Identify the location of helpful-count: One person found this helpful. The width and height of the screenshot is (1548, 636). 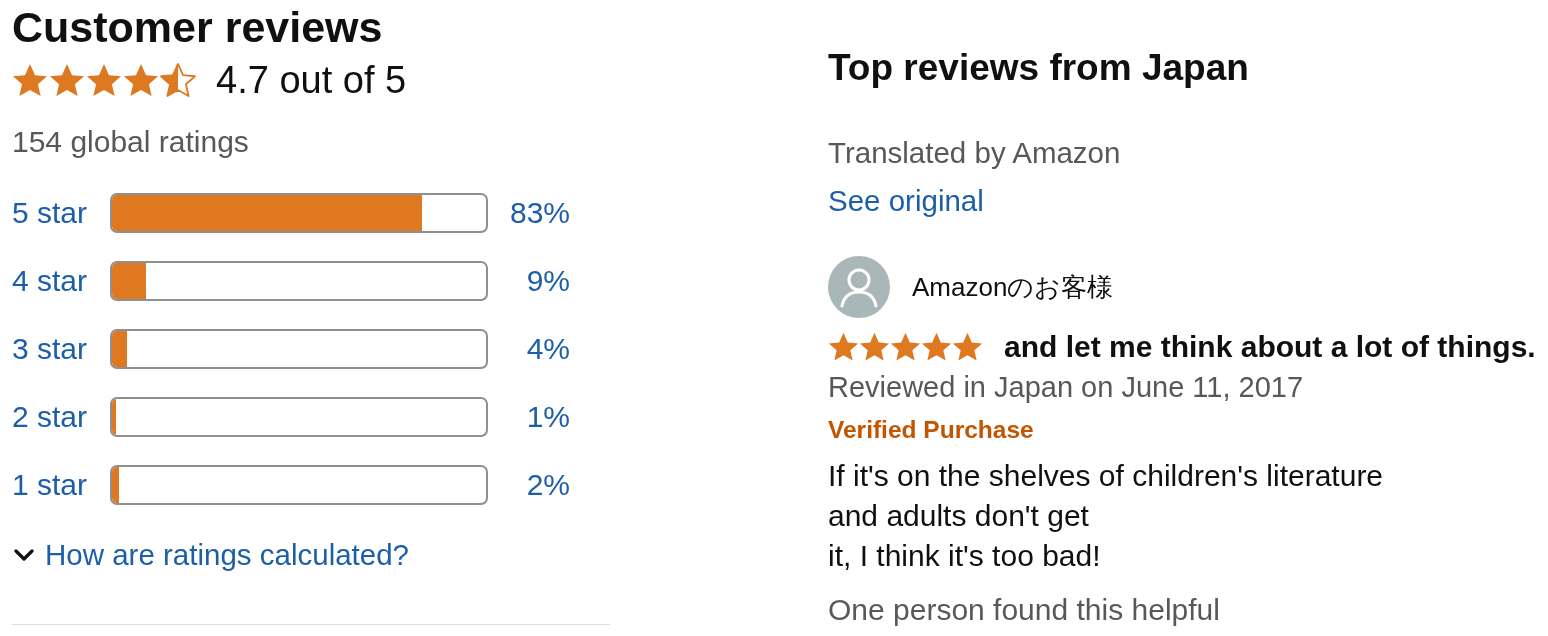
(1024, 610).